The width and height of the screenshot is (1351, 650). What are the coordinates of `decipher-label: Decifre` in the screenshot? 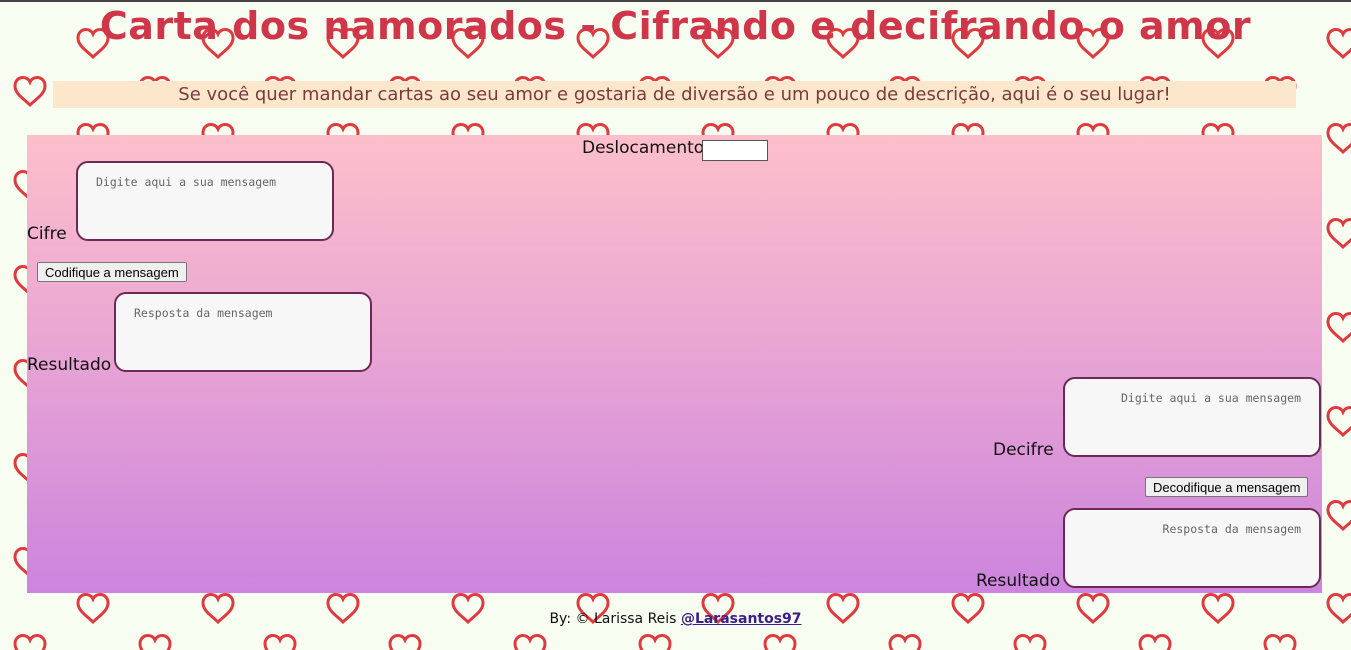 It's located at (1023, 450).